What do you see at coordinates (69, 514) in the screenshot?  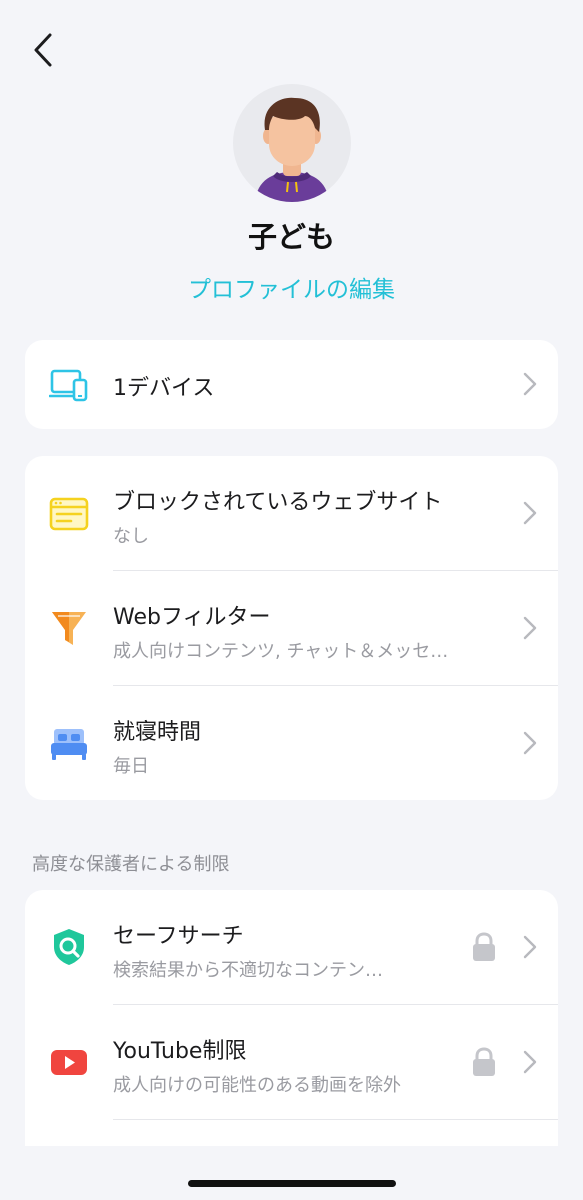 I see `browser-window-icon` at bounding box center [69, 514].